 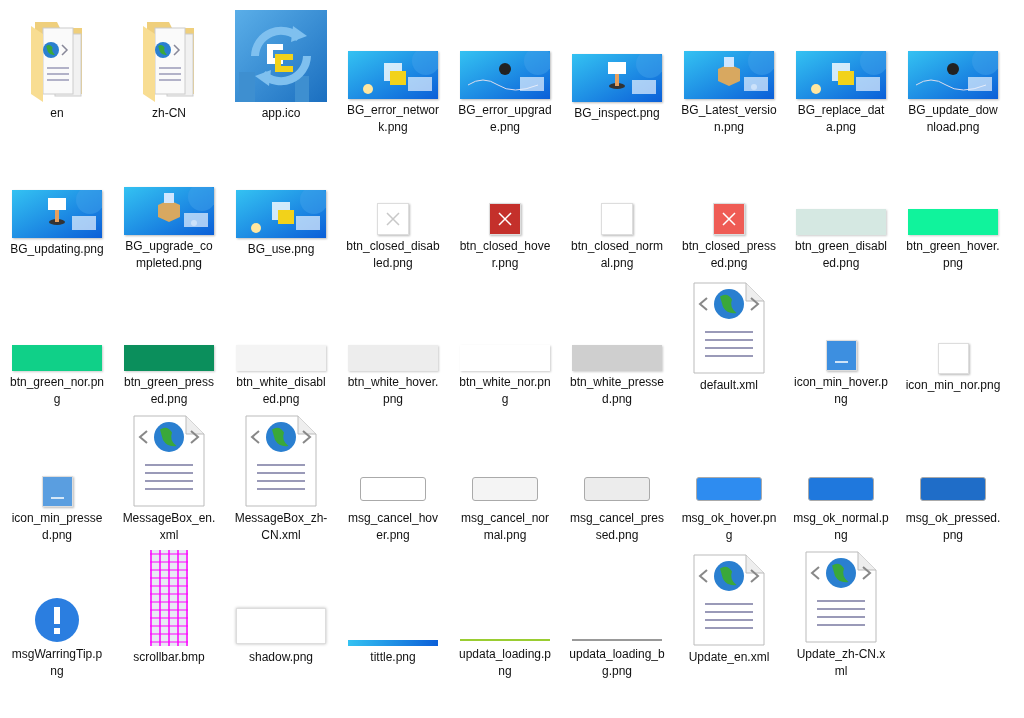 What do you see at coordinates (57, 663) in the screenshot?
I see `file-name: msgWarringTip.png` at bounding box center [57, 663].